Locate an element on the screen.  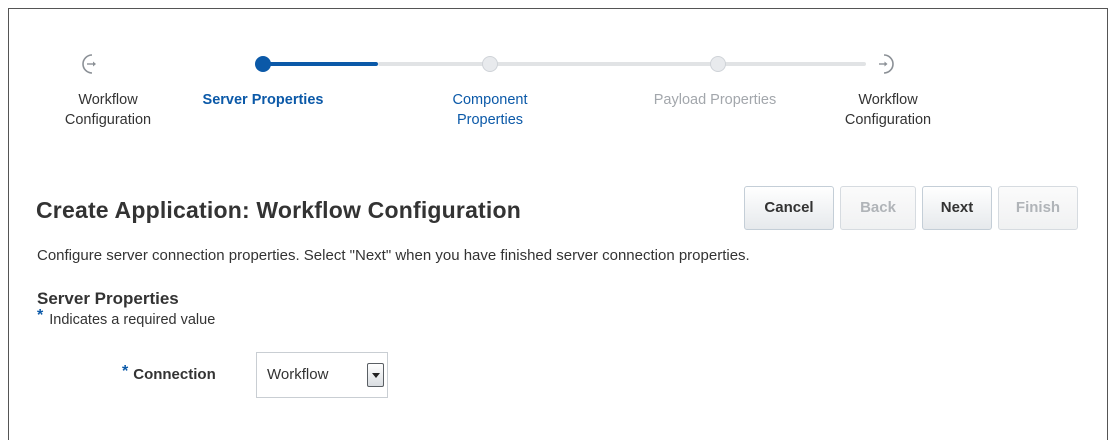
connection-label: * Connection is located at coordinates (169, 373).